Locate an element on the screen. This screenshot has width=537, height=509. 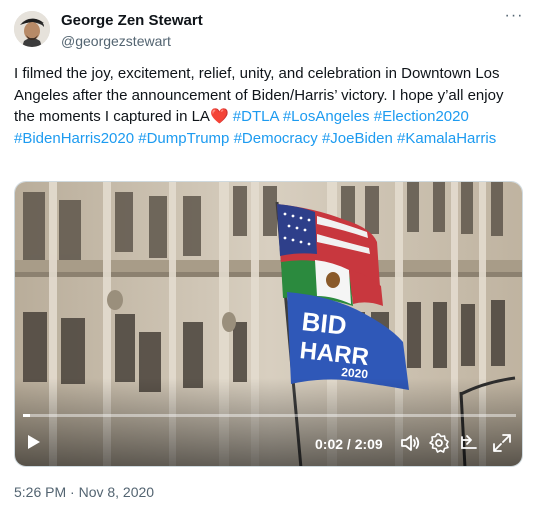
heart-emoji: ❤️ is located at coordinates (219, 116).